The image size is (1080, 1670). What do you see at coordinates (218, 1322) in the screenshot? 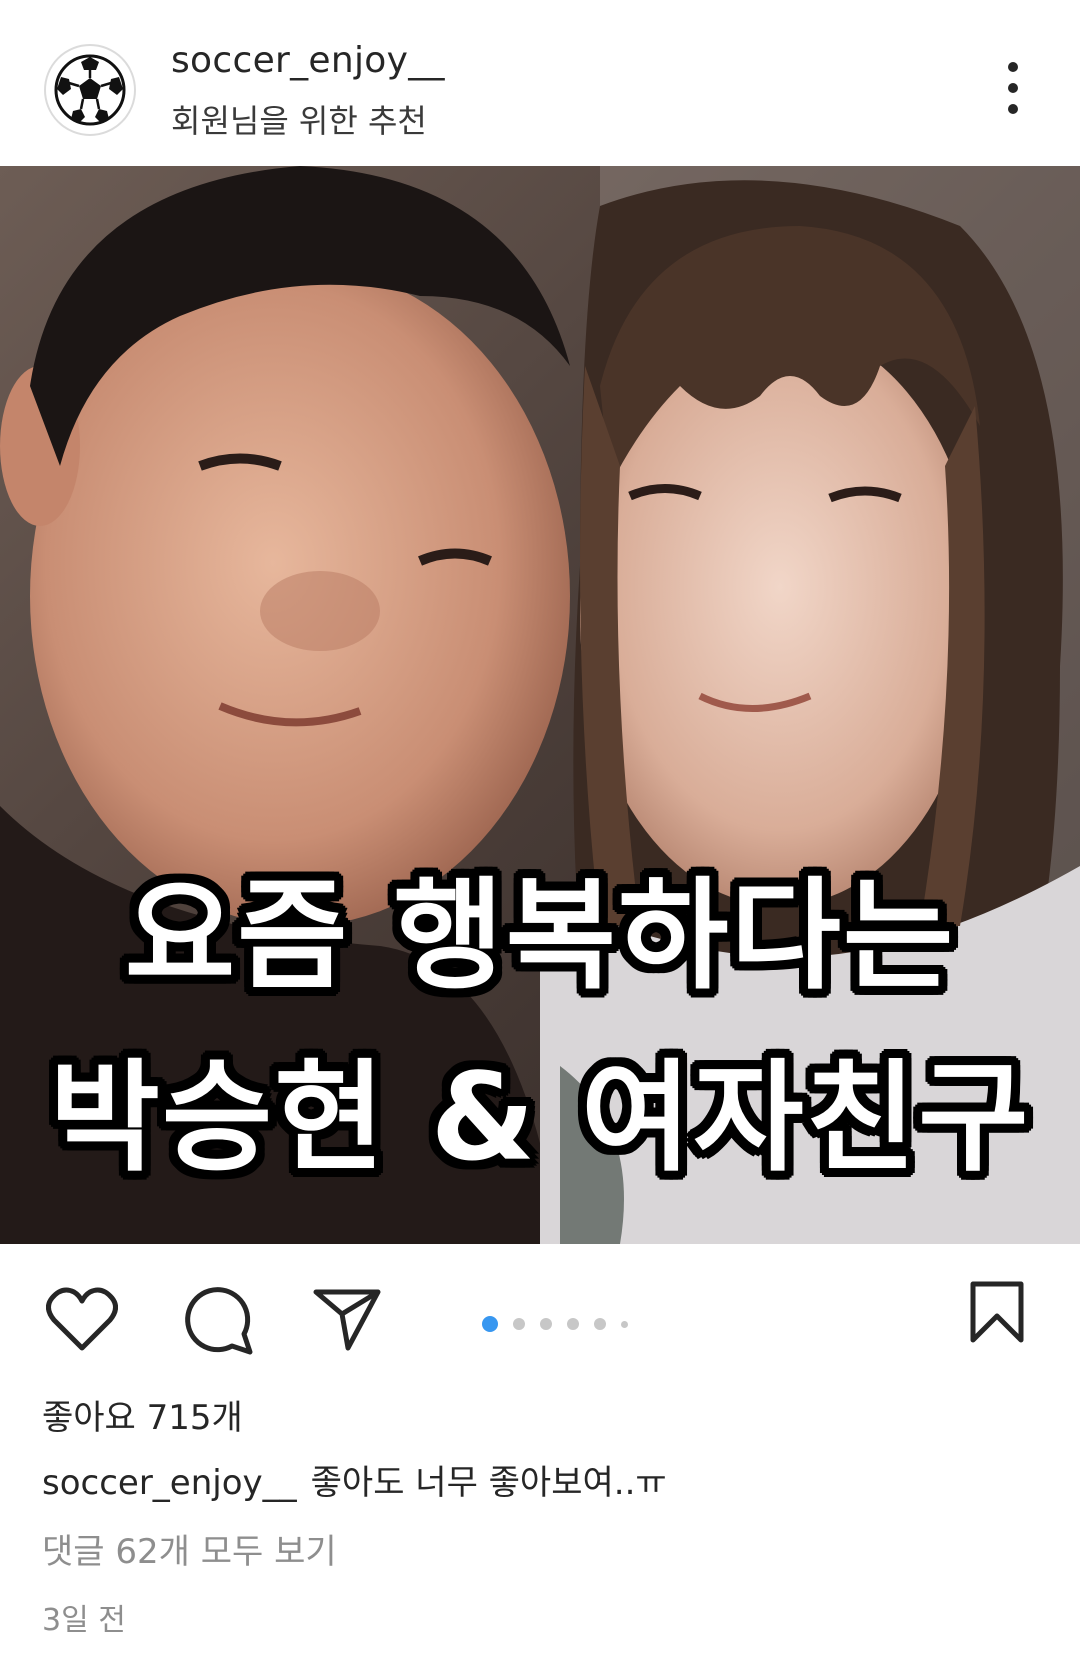
I see `comment-bubble-icon` at bounding box center [218, 1322].